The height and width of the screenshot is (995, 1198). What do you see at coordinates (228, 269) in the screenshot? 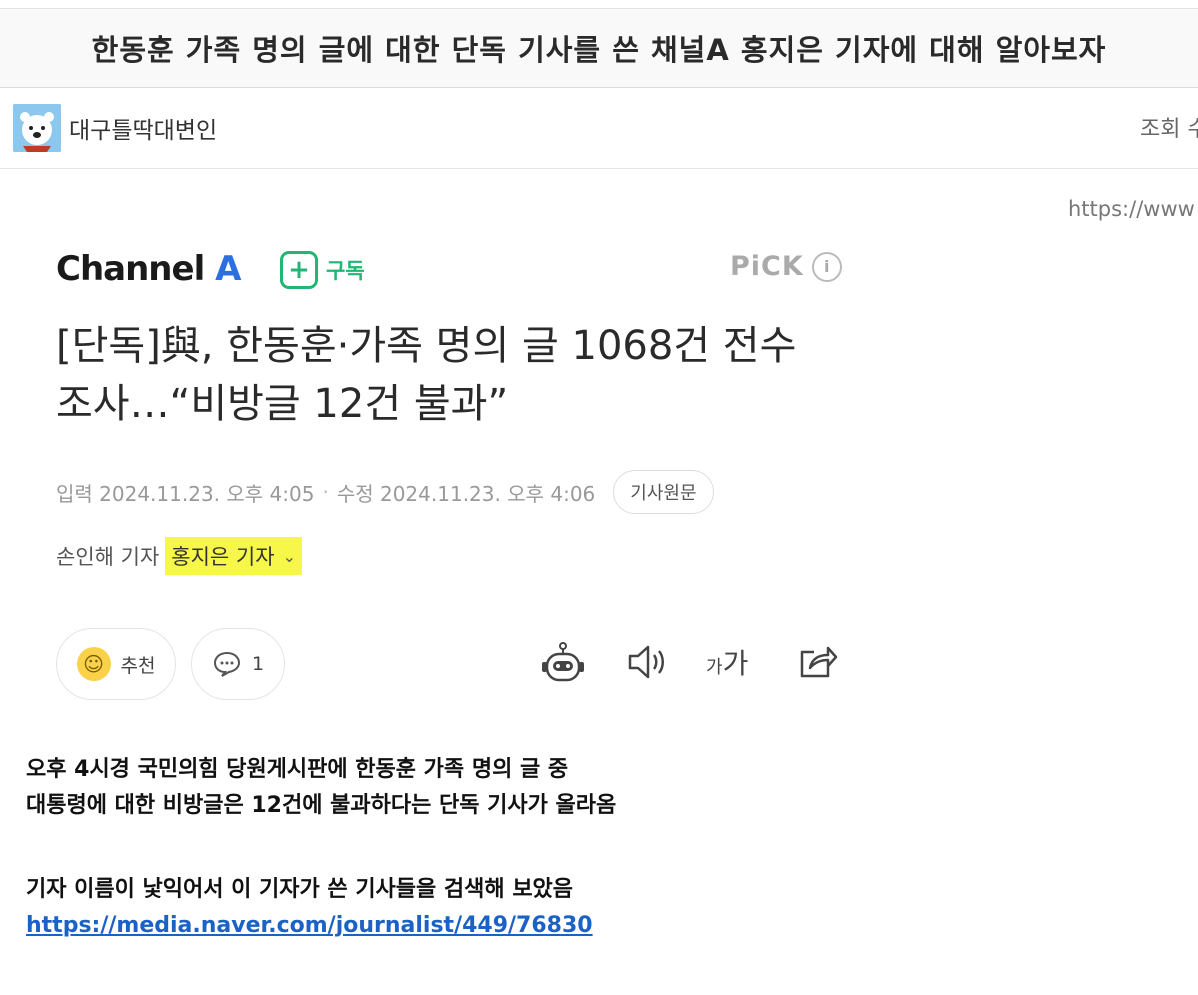
I see `channel-letter: A` at bounding box center [228, 269].